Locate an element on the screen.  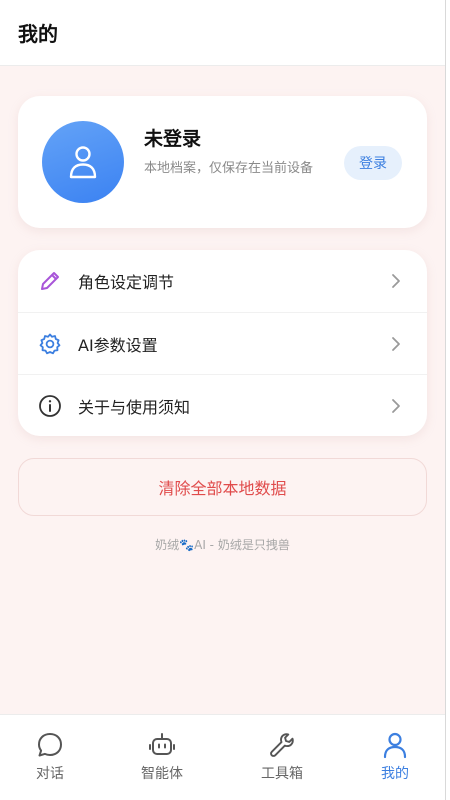
wrench-icon is located at coordinates (282, 745).